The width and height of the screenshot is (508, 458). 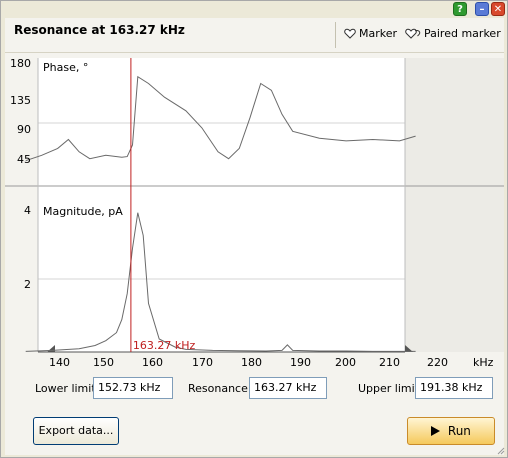 What do you see at coordinates (460, 9) in the screenshot?
I see `help-button: ?` at bounding box center [460, 9].